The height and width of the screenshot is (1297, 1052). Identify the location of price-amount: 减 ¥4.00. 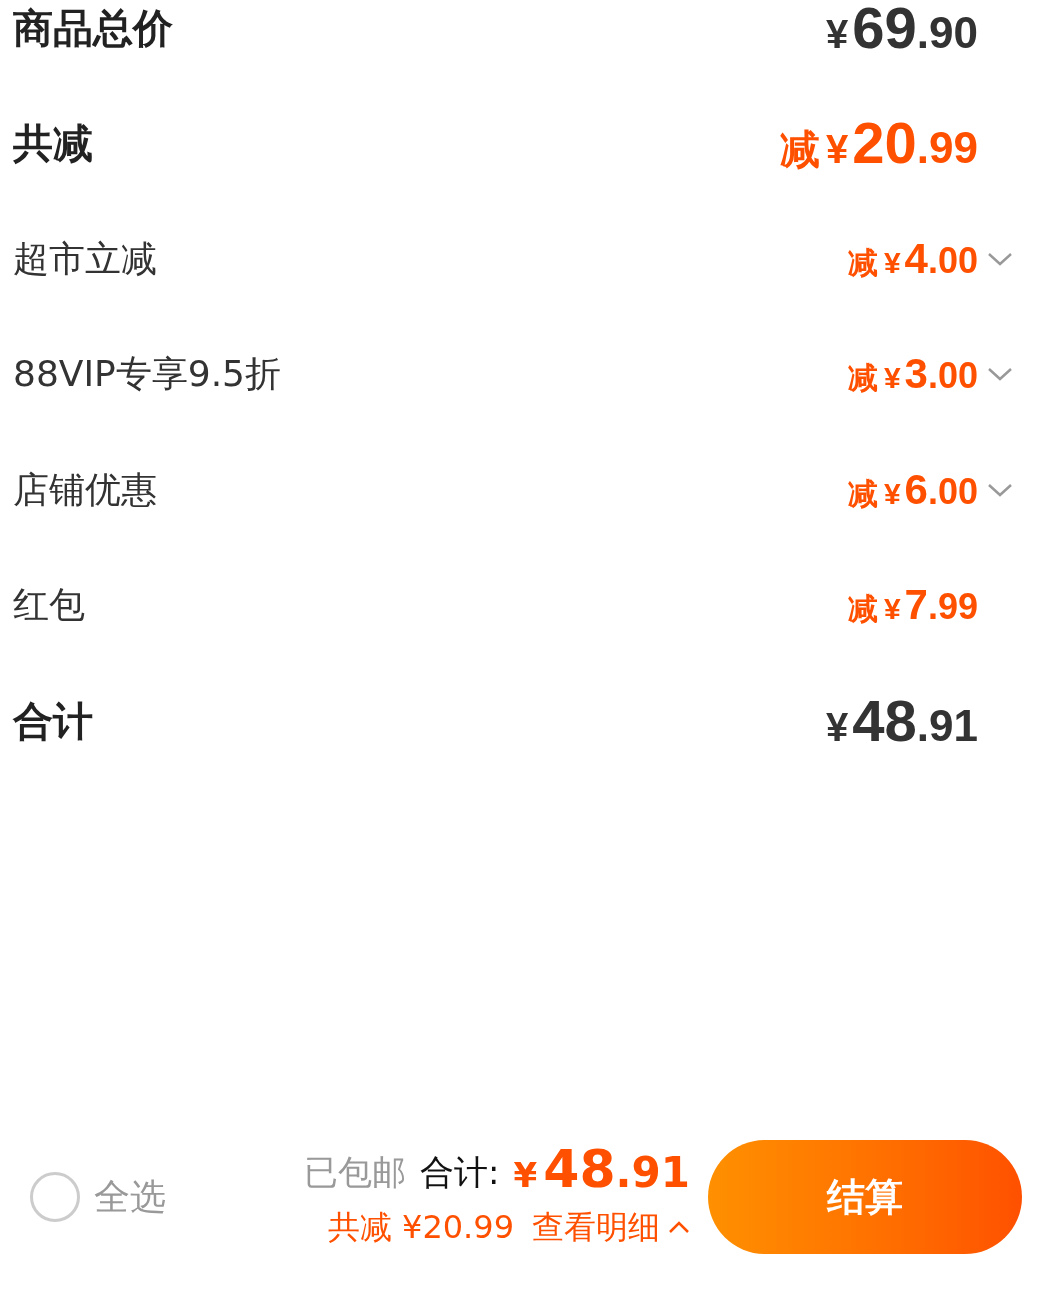
(912, 258).